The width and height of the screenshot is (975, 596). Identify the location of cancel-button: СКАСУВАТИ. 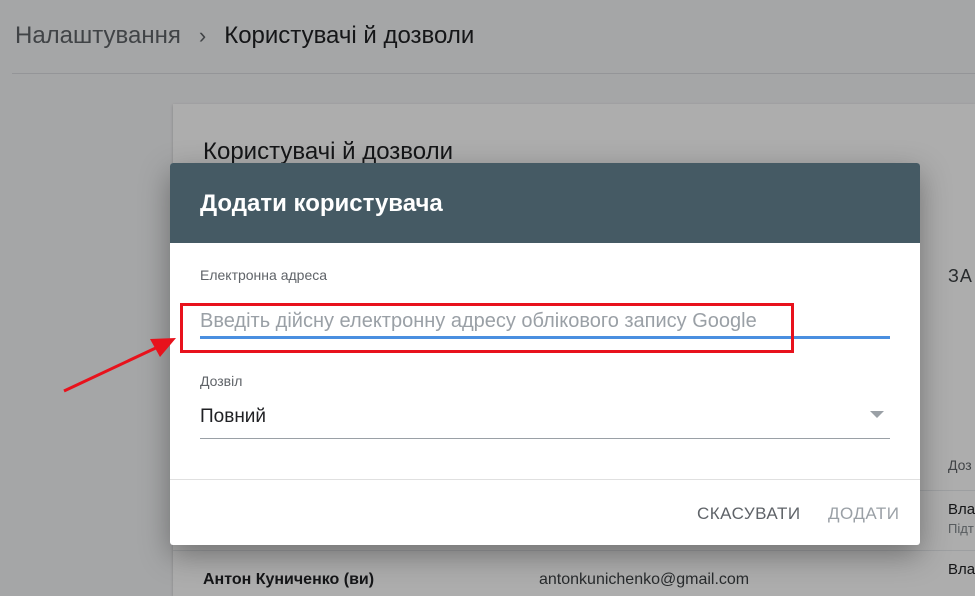
(749, 514).